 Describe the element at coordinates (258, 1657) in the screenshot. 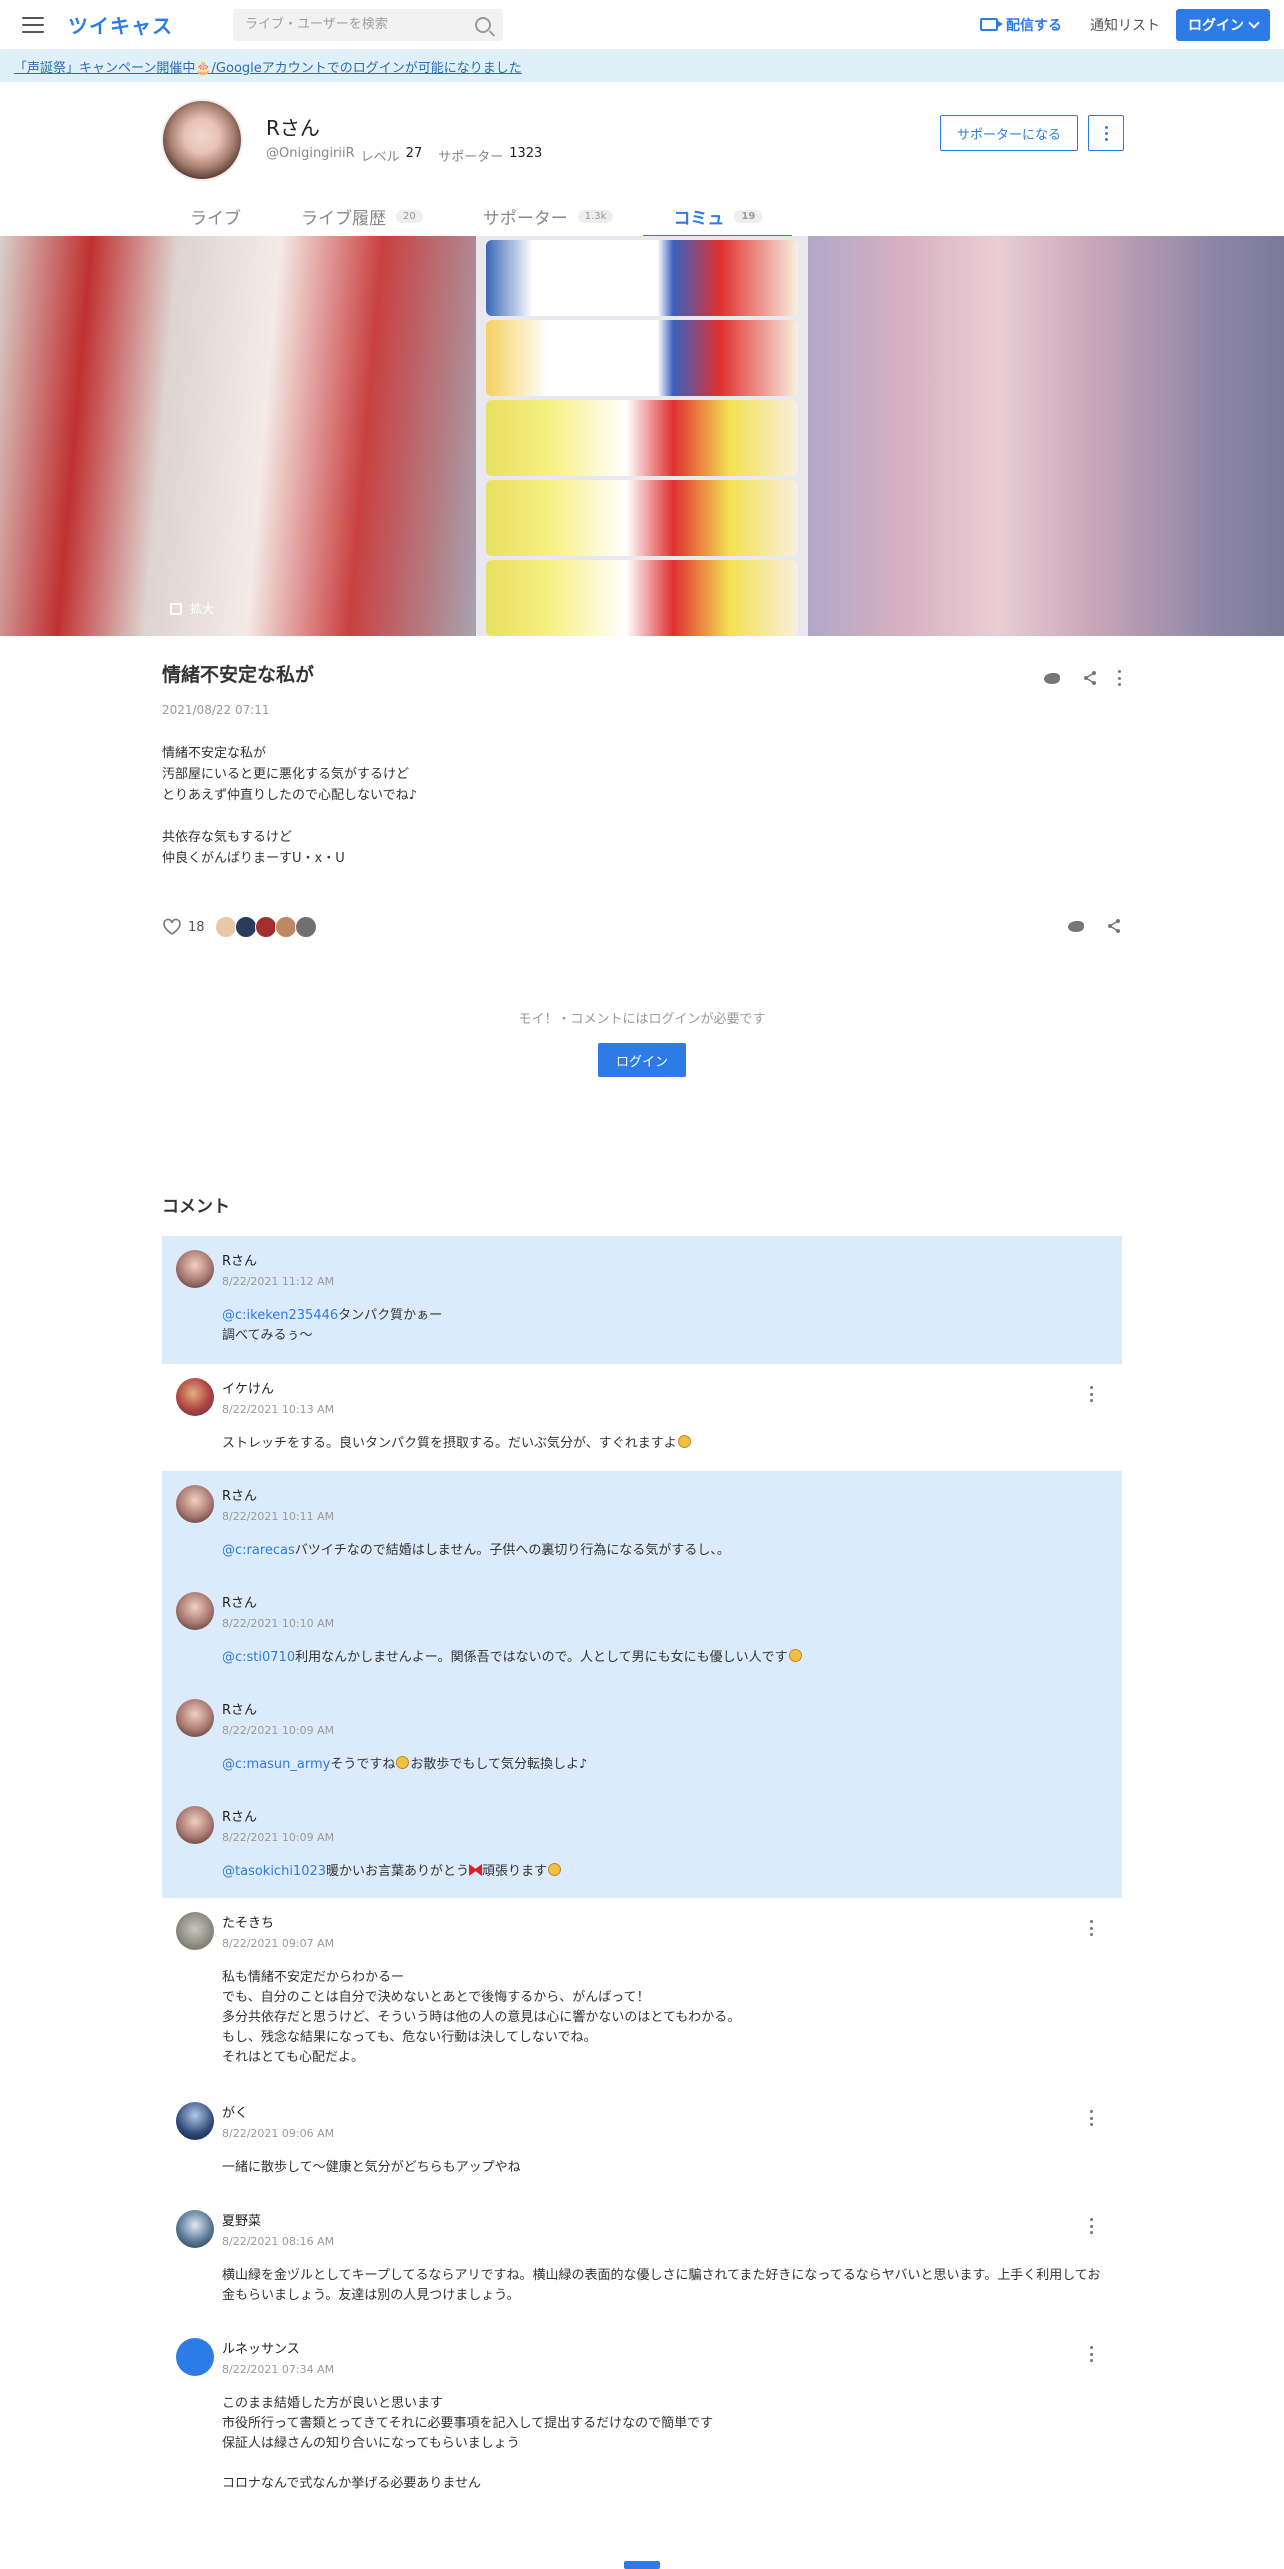

I see `comment-mention: @c:sti0710` at that location.